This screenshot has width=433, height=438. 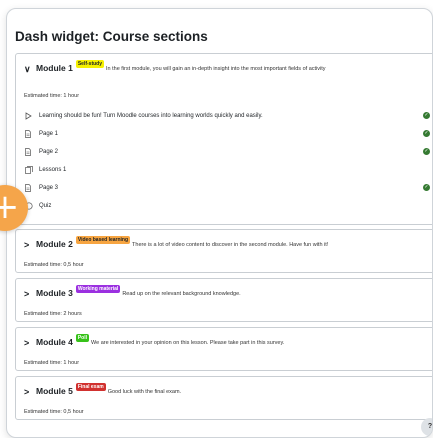 I want to click on module-title: Module 4, so click(x=54, y=342).